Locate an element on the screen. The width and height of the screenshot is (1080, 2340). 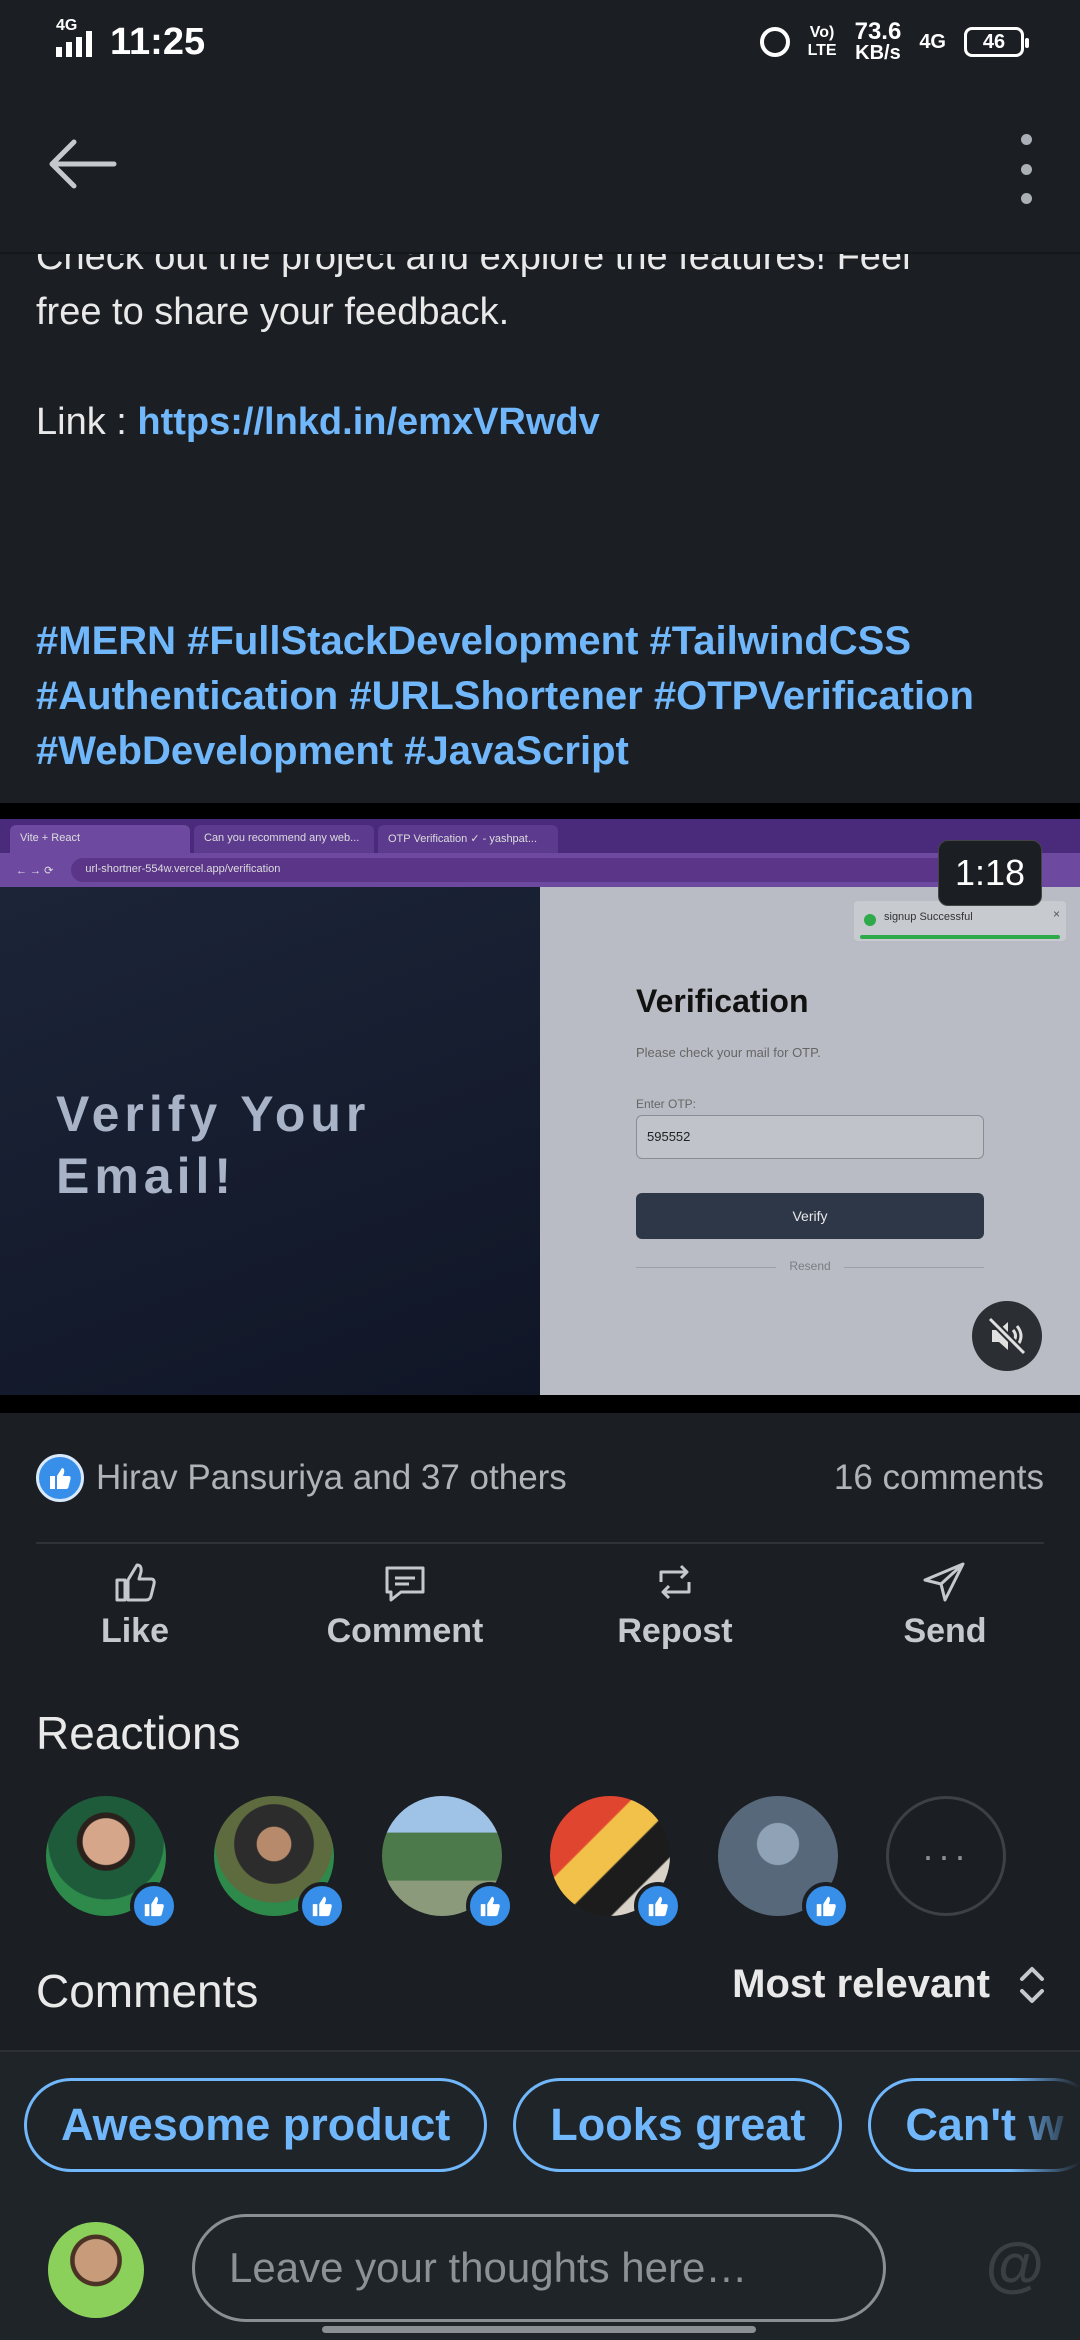
comment-label: Comment is located at coordinates (405, 1631).